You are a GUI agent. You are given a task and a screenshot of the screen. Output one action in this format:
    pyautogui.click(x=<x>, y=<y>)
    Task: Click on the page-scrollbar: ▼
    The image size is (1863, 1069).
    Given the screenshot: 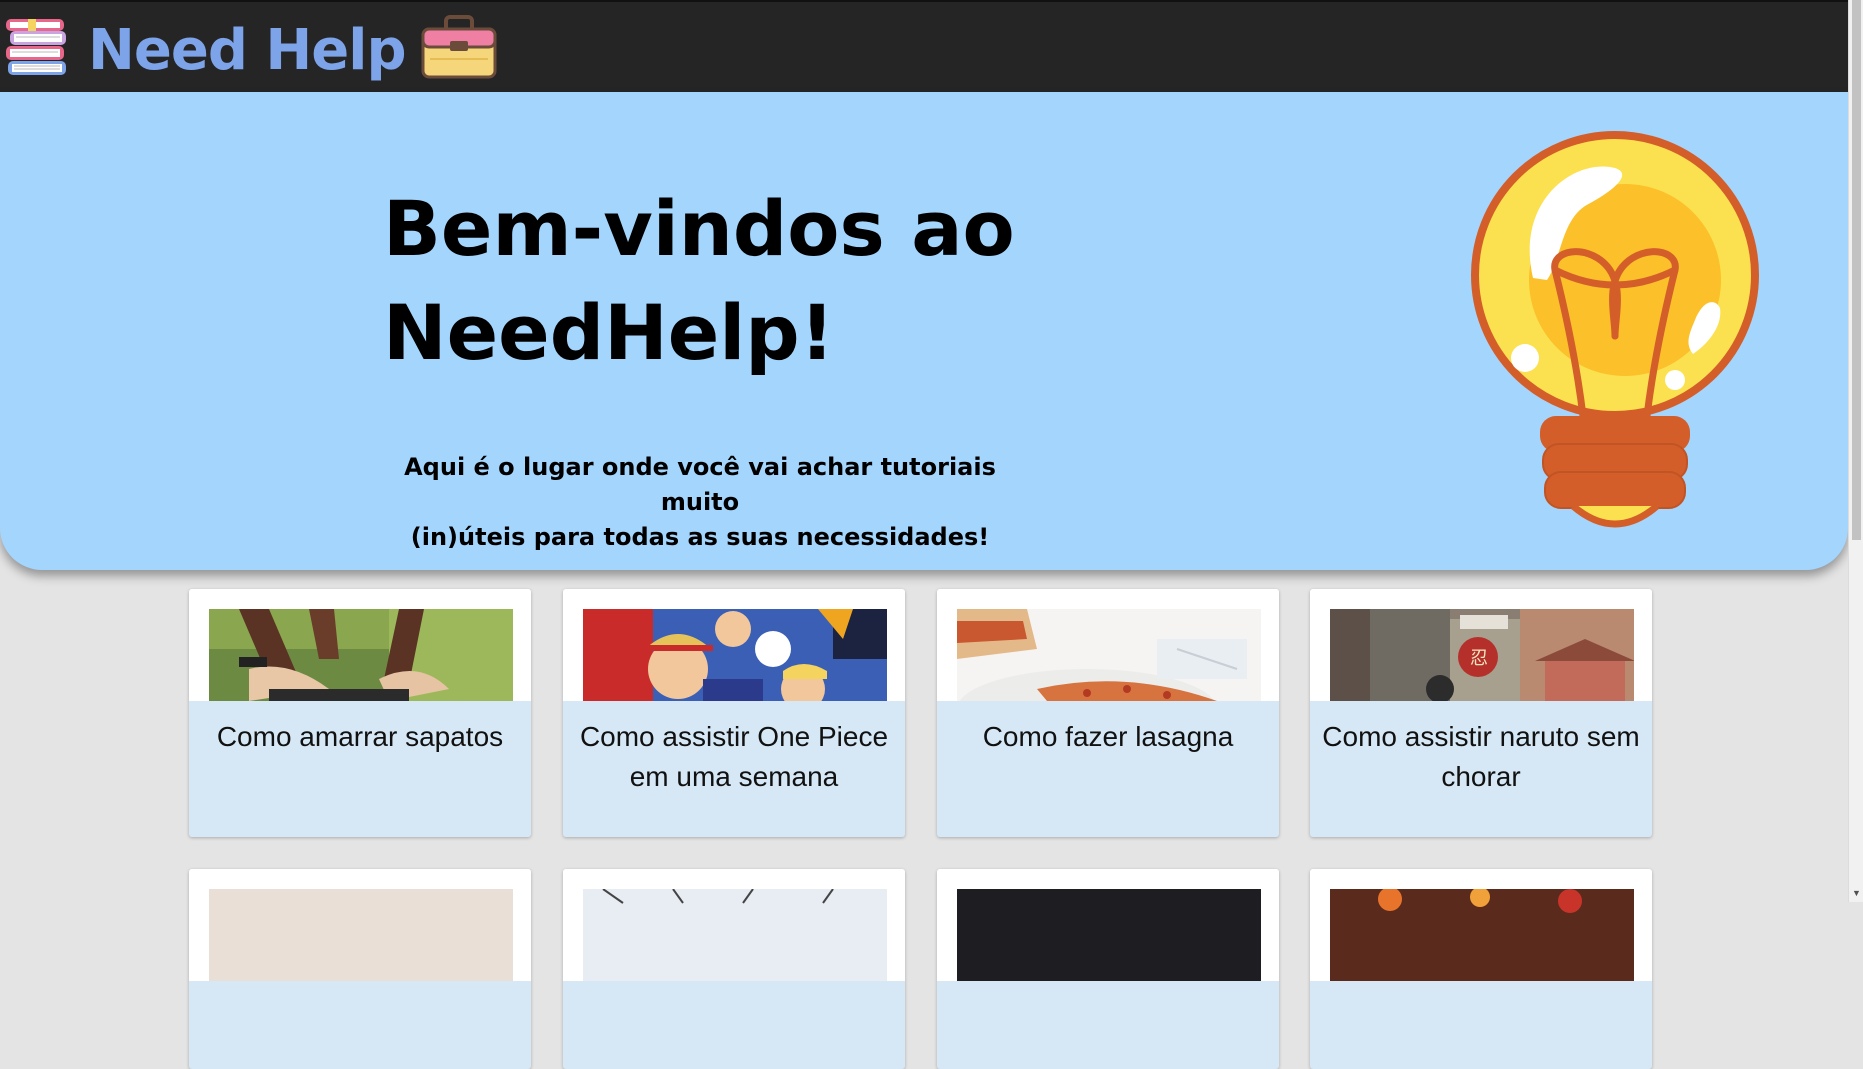 What is the action you would take?
    pyautogui.click(x=1855, y=451)
    